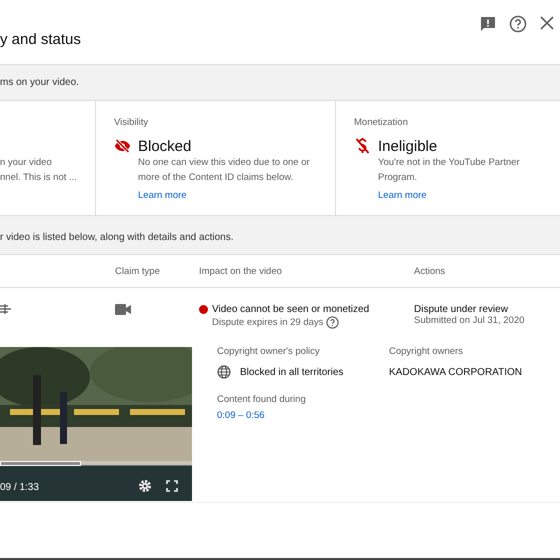  Describe the element at coordinates (122, 146) in the screenshot. I see `eye-off-icon` at that location.